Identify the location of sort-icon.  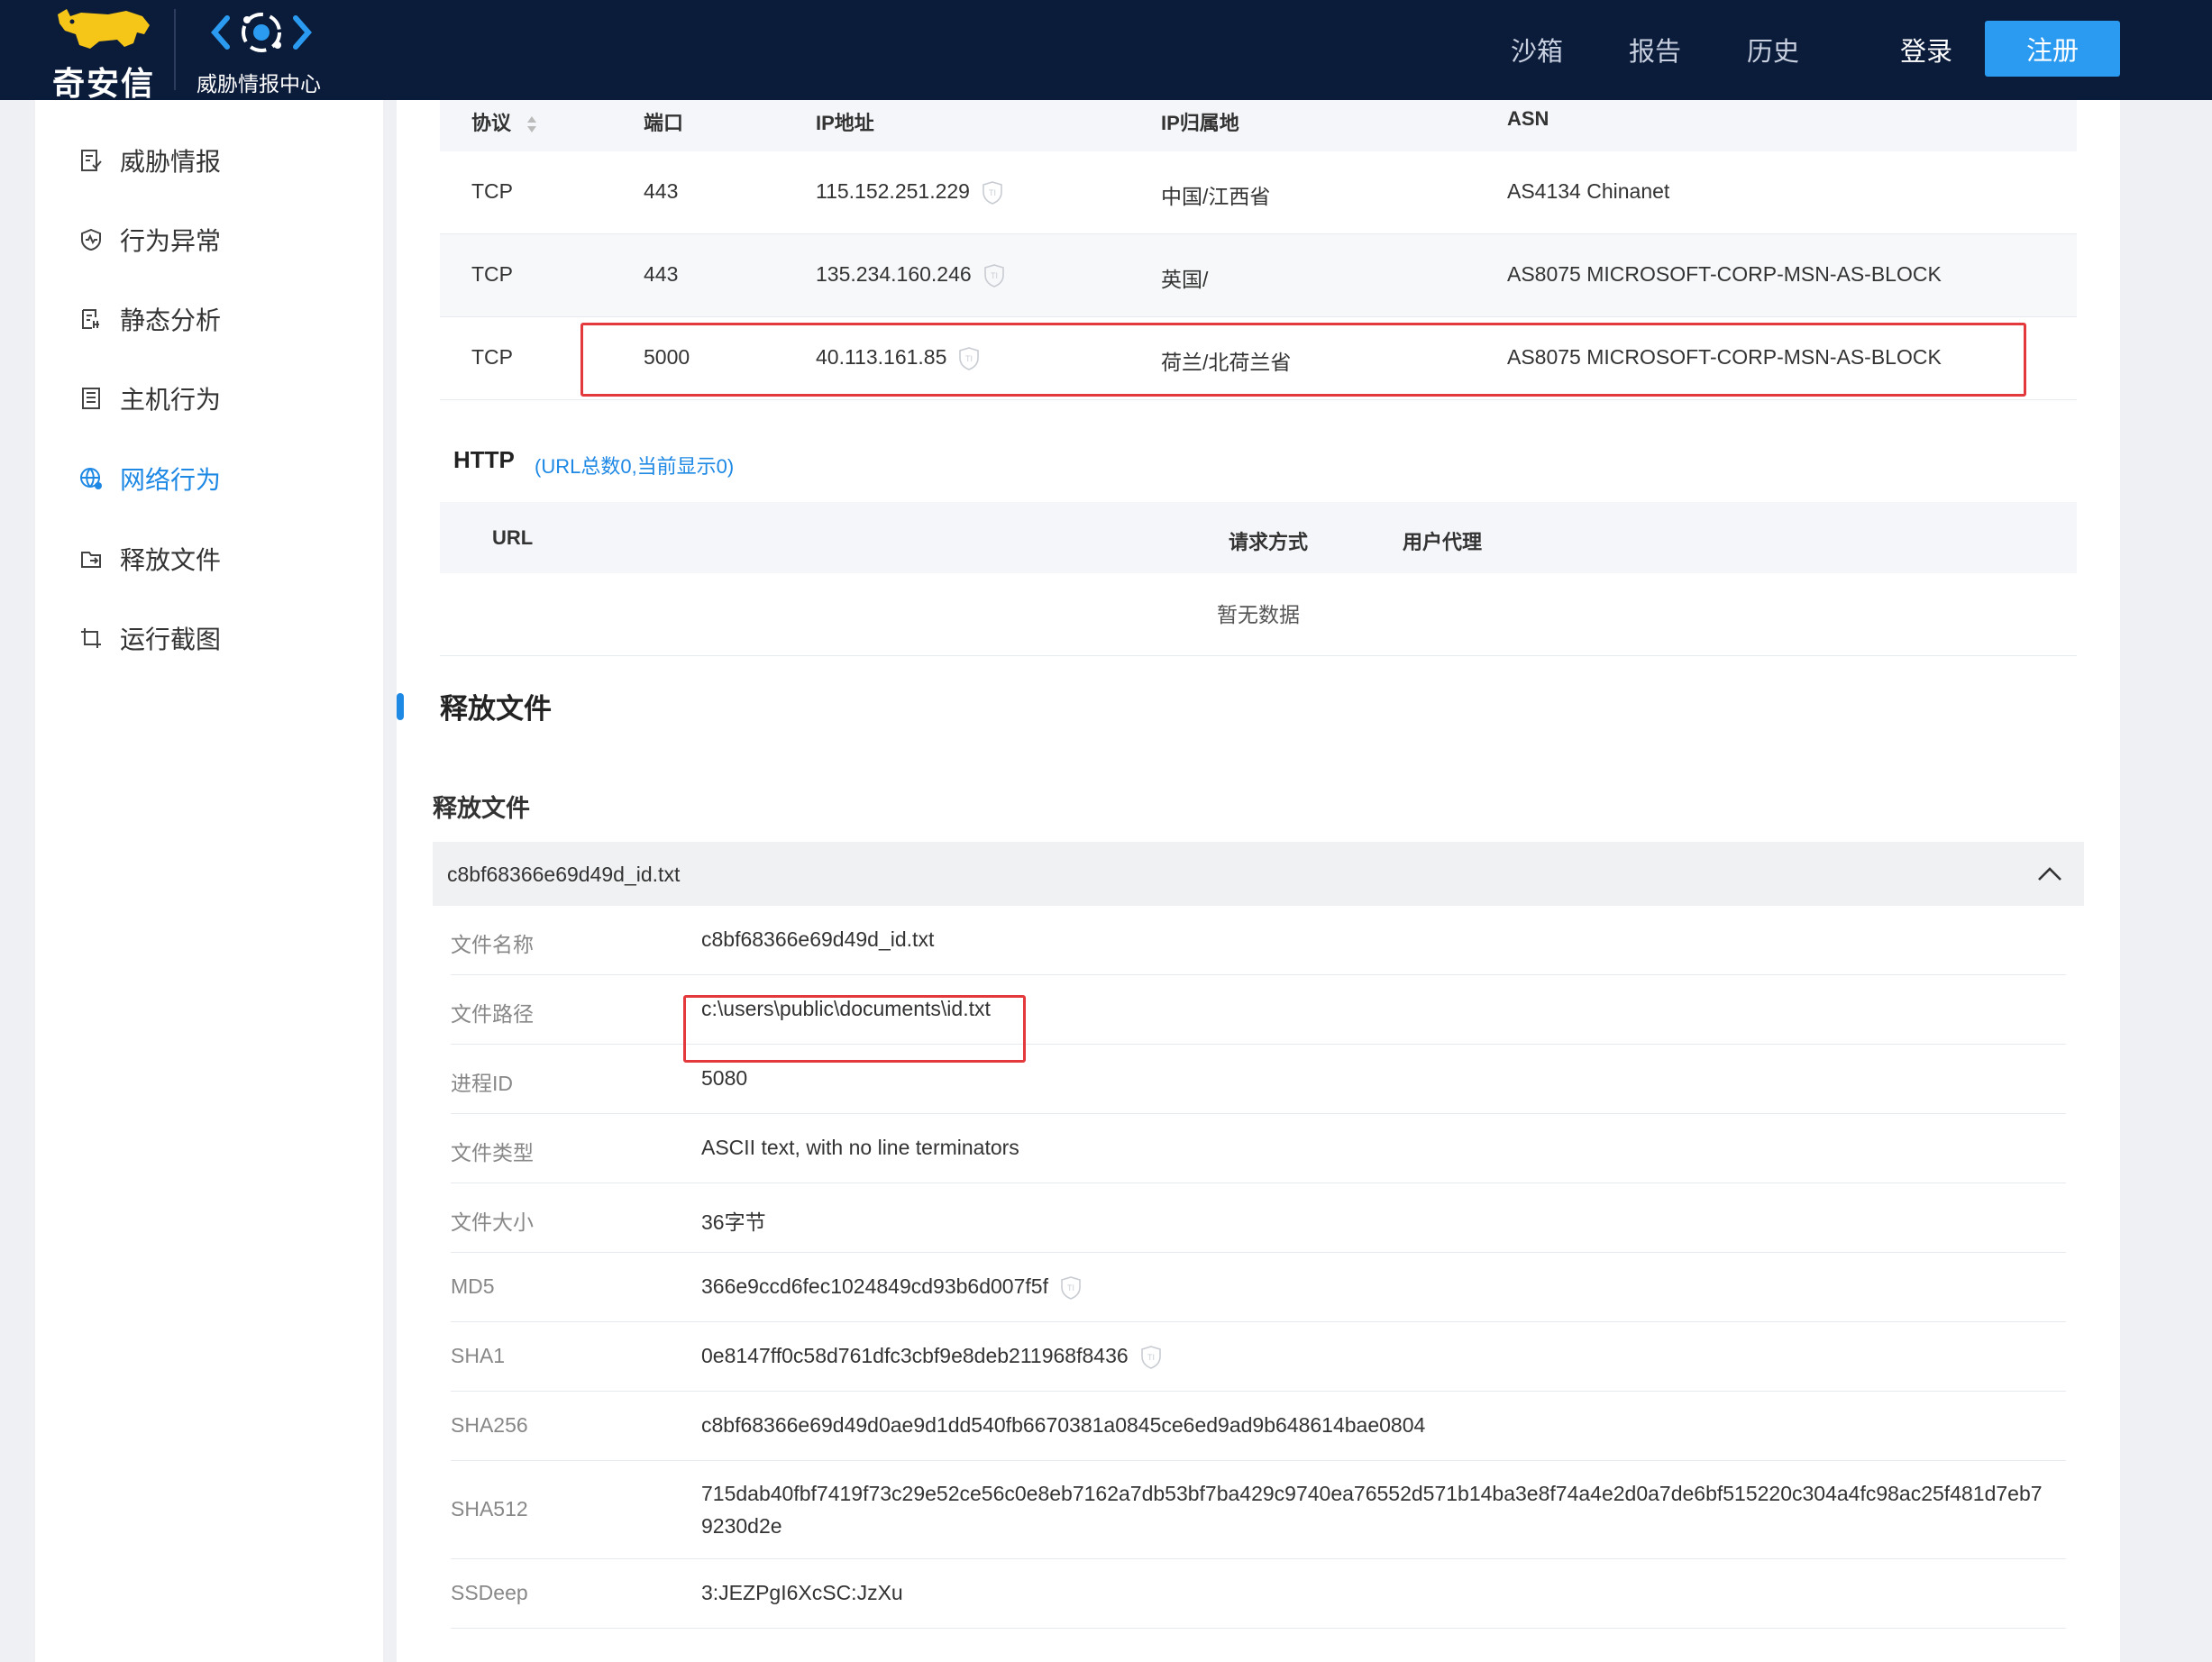
(532, 124).